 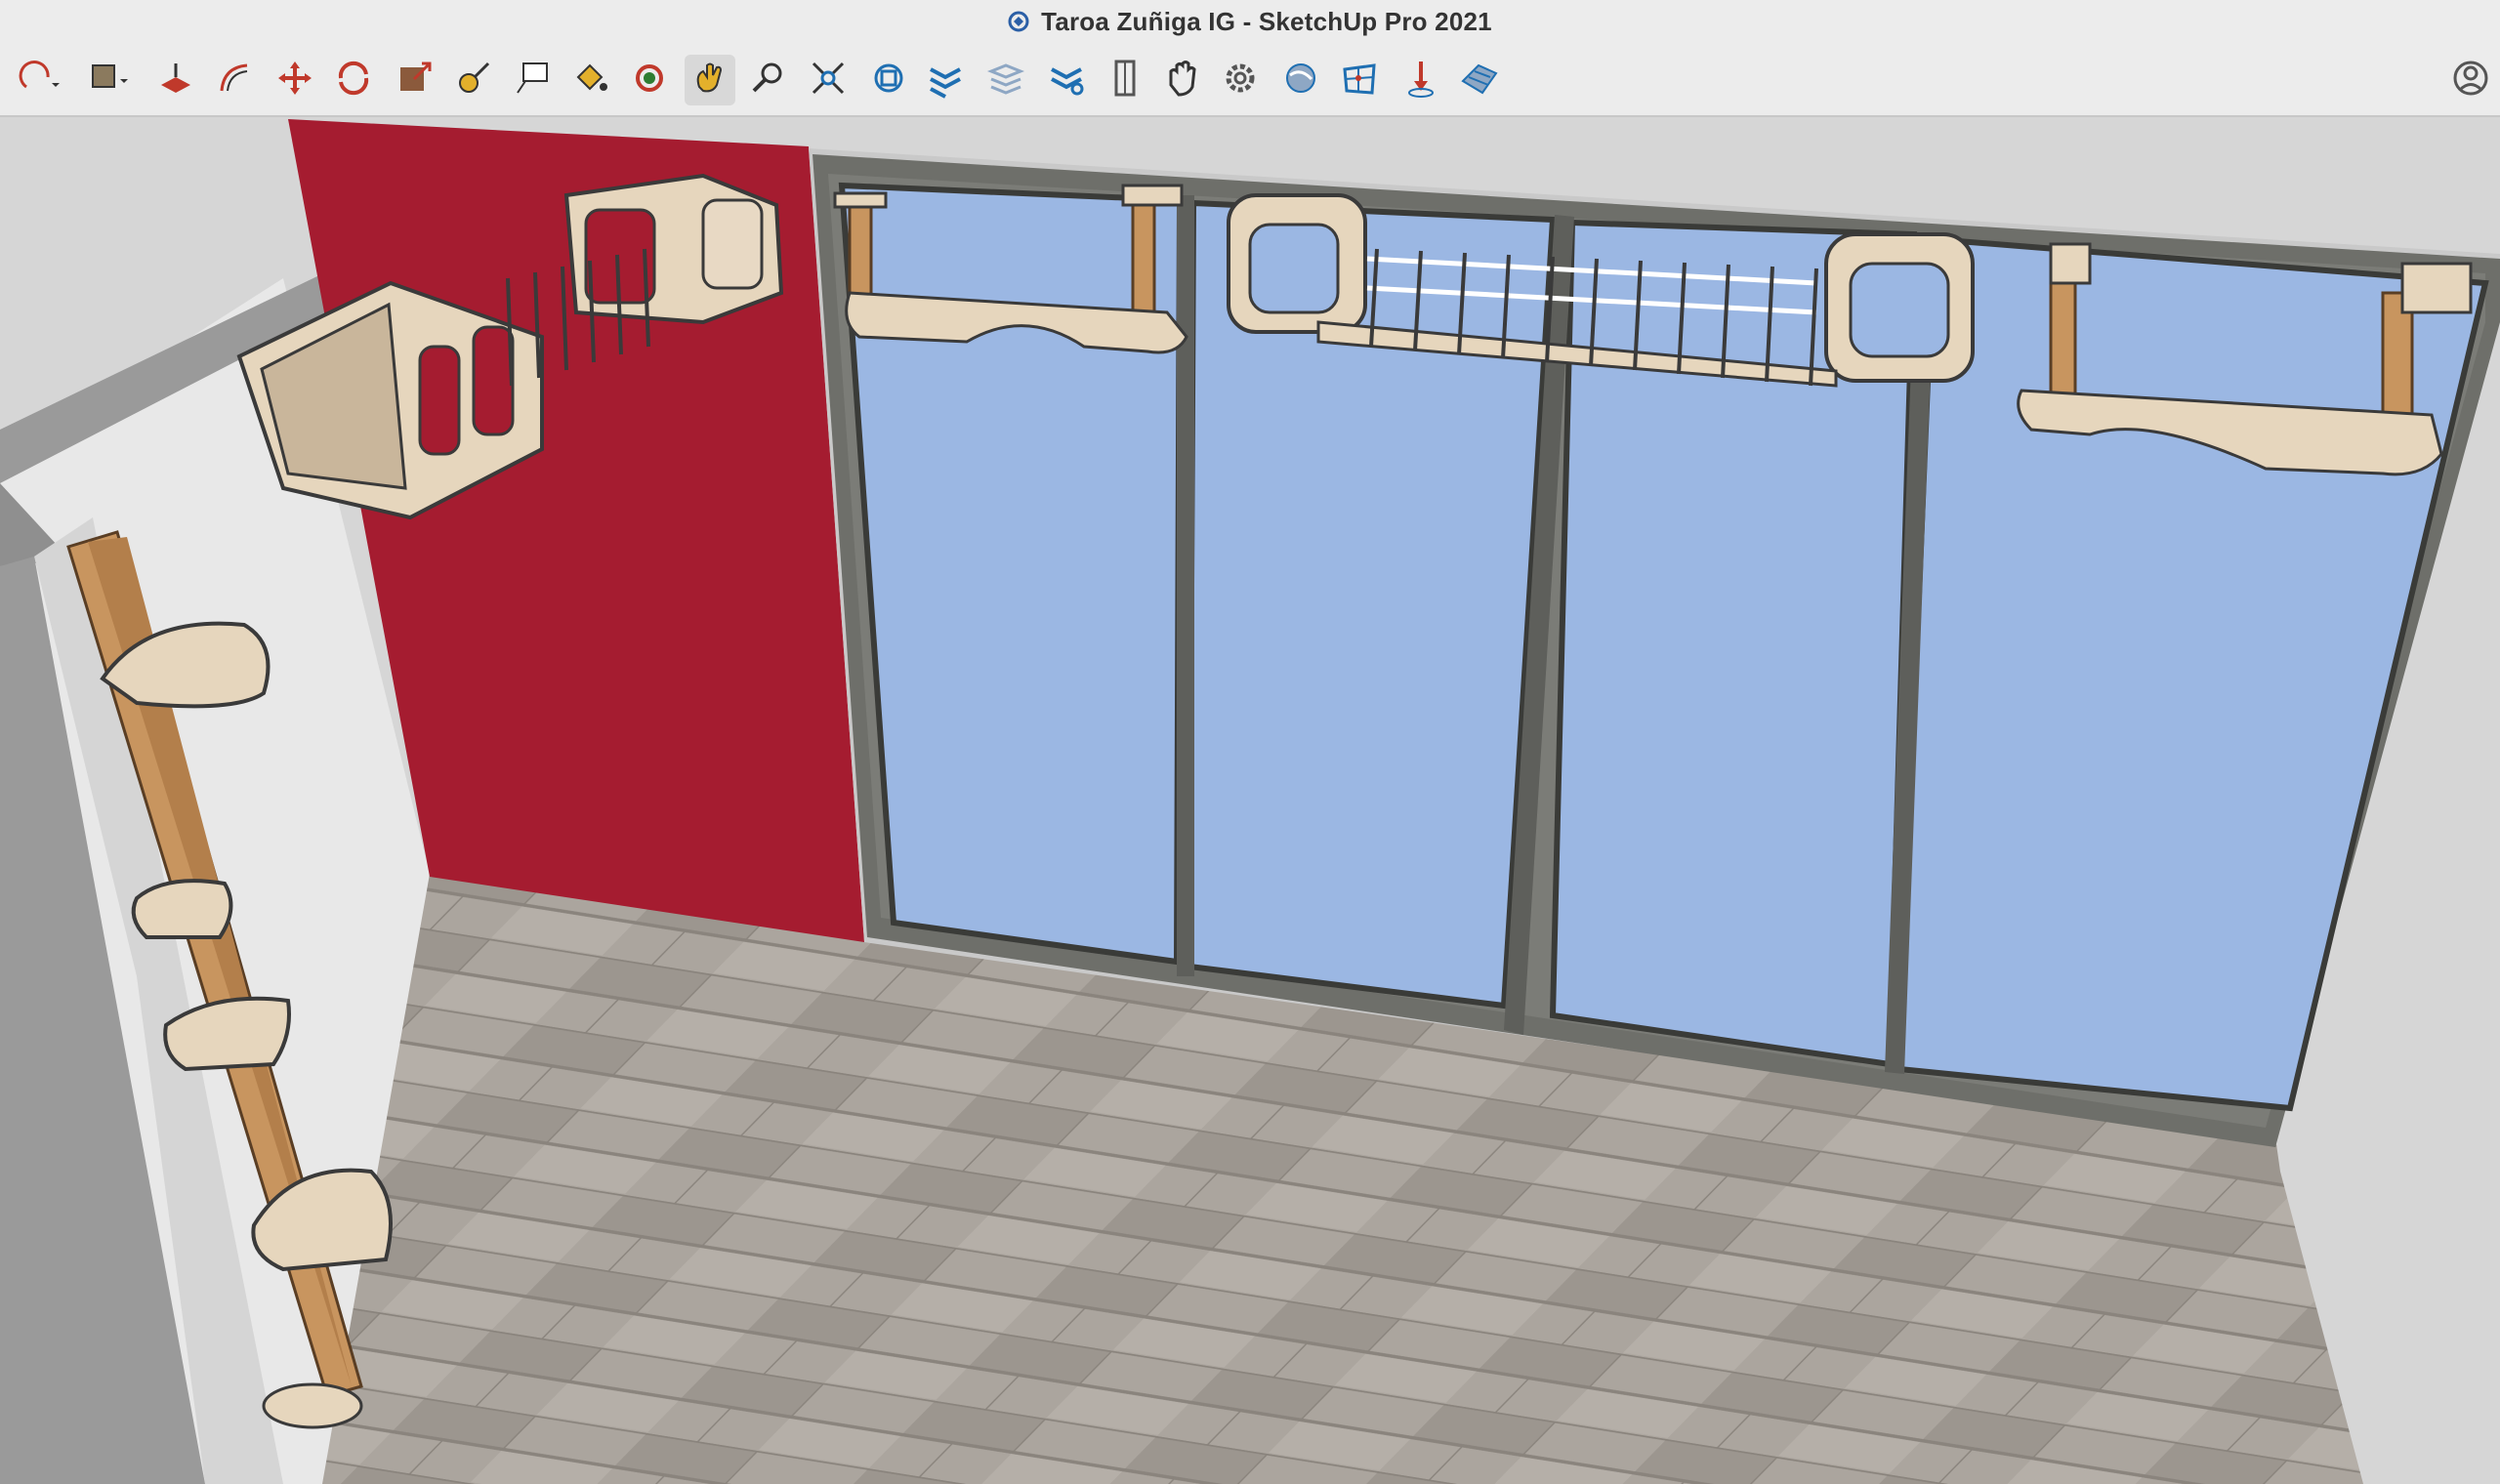 I want to click on move-button, so click(x=295, y=80).